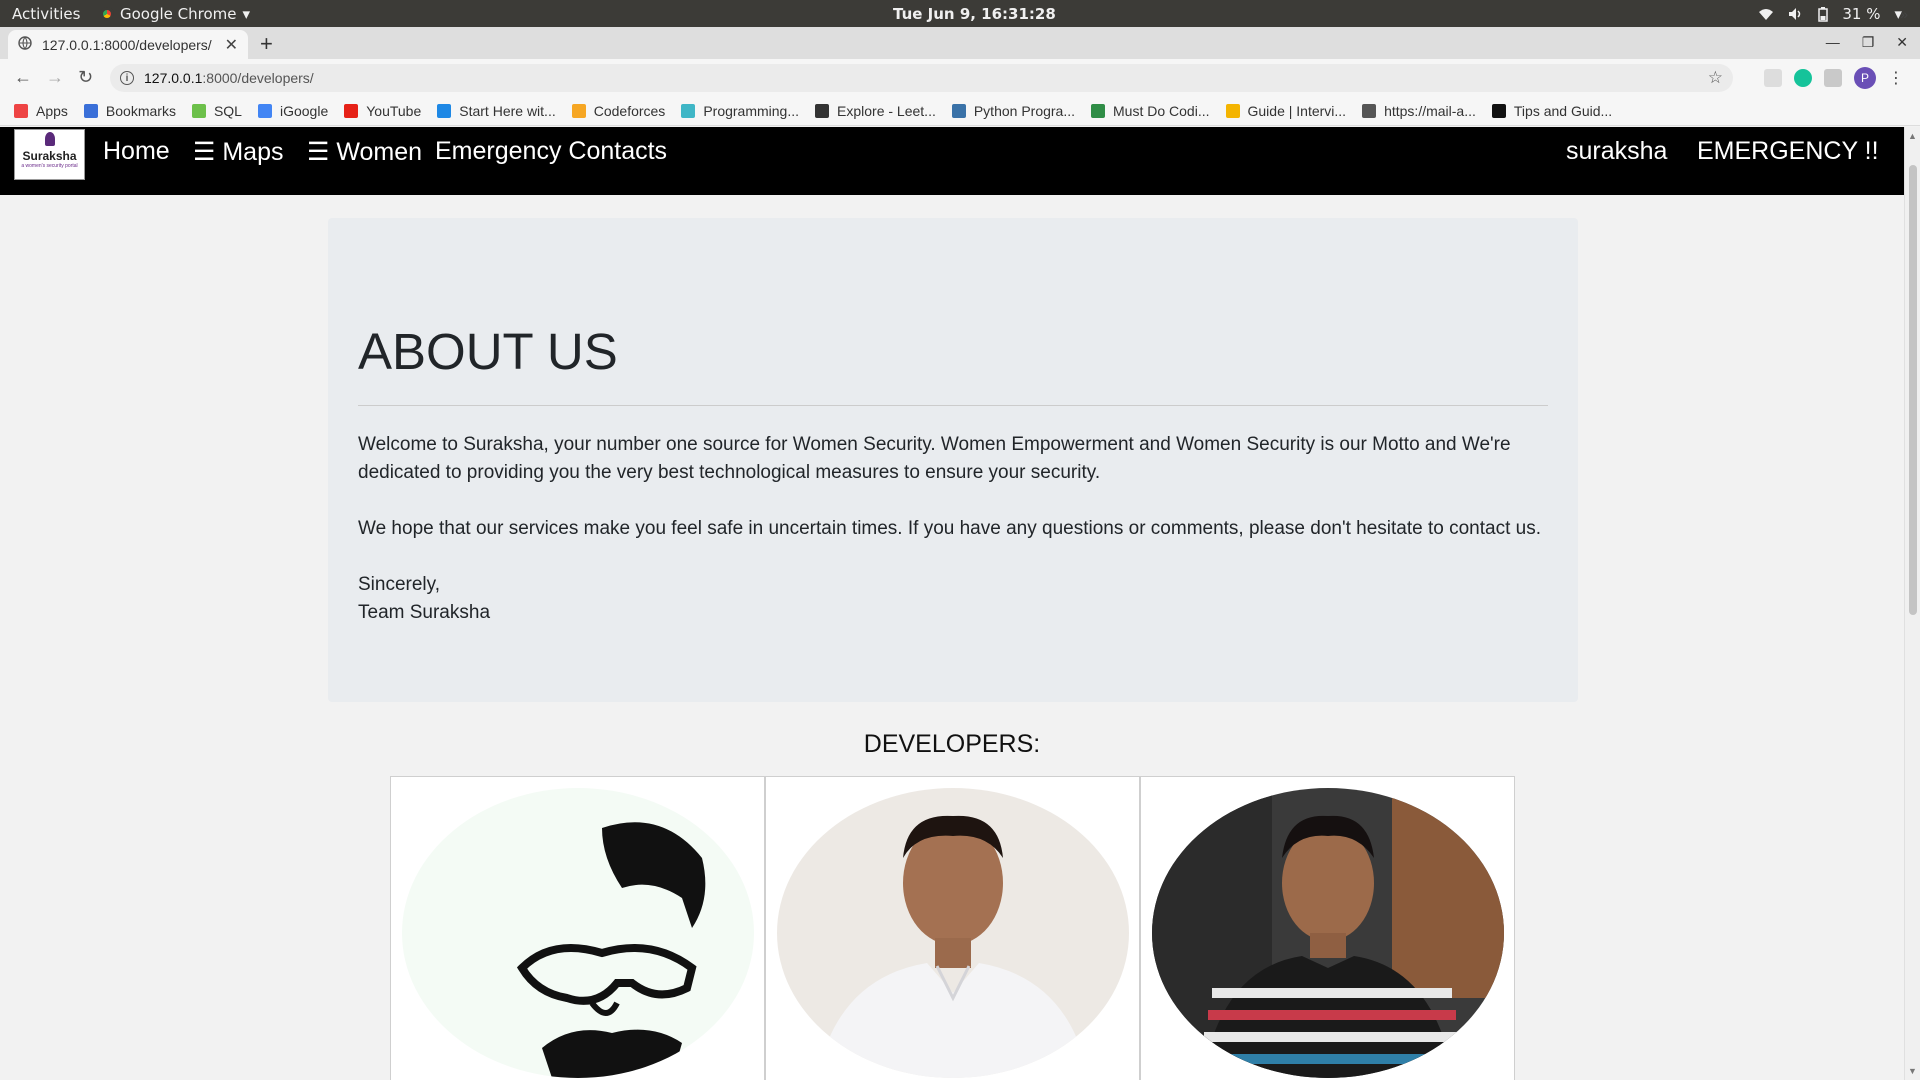  I want to click on window-controls: — ❐ ✕, so click(1867, 42).